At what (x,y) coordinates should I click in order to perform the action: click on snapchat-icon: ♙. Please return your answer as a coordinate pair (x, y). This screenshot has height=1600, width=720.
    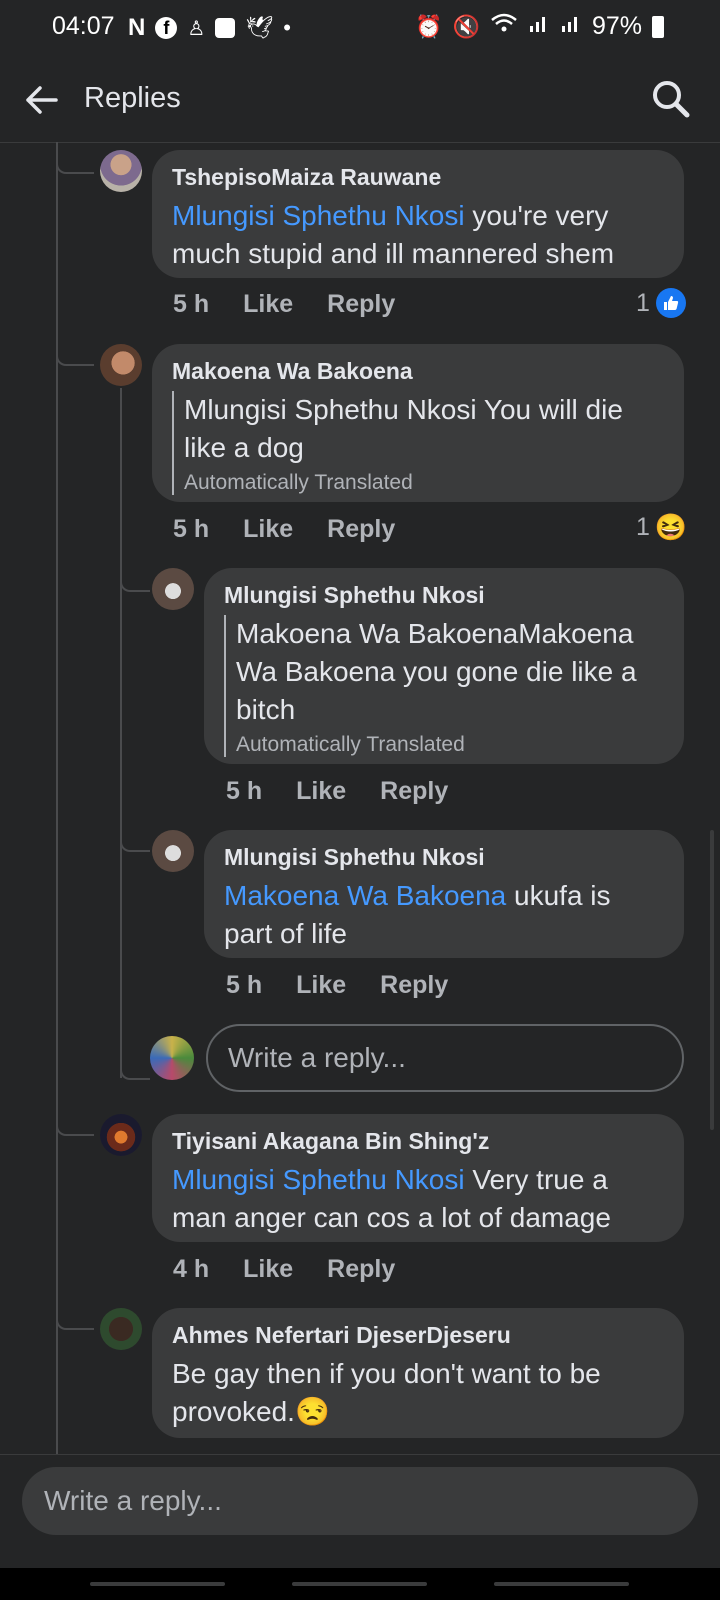
    Looking at the image, I should click on (196, 28).